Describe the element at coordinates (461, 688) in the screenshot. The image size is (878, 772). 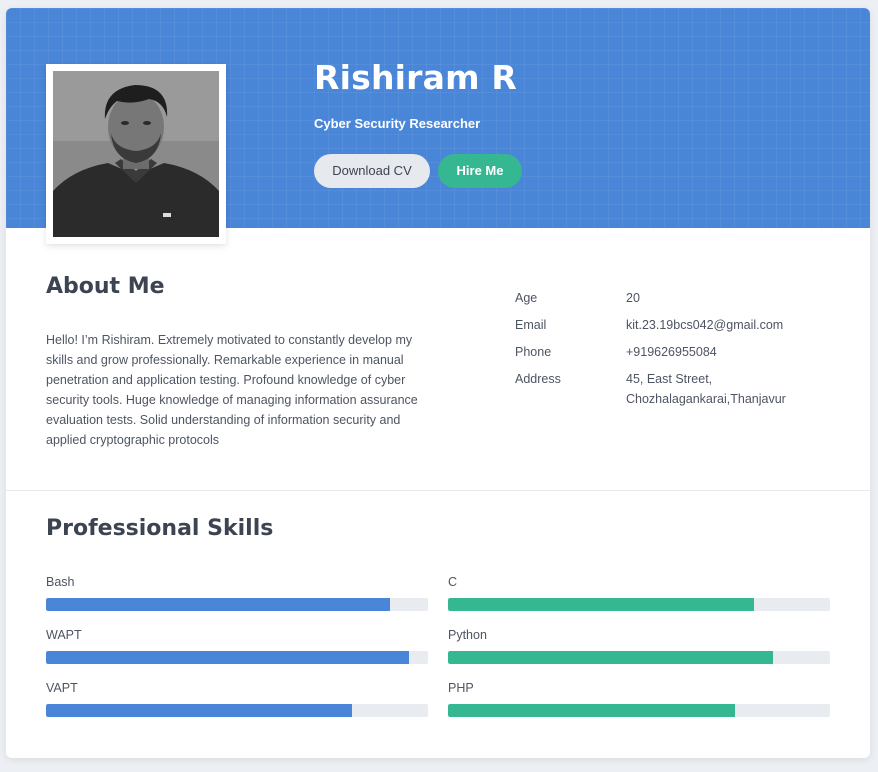
I see `skill-label: PHP` at that location.